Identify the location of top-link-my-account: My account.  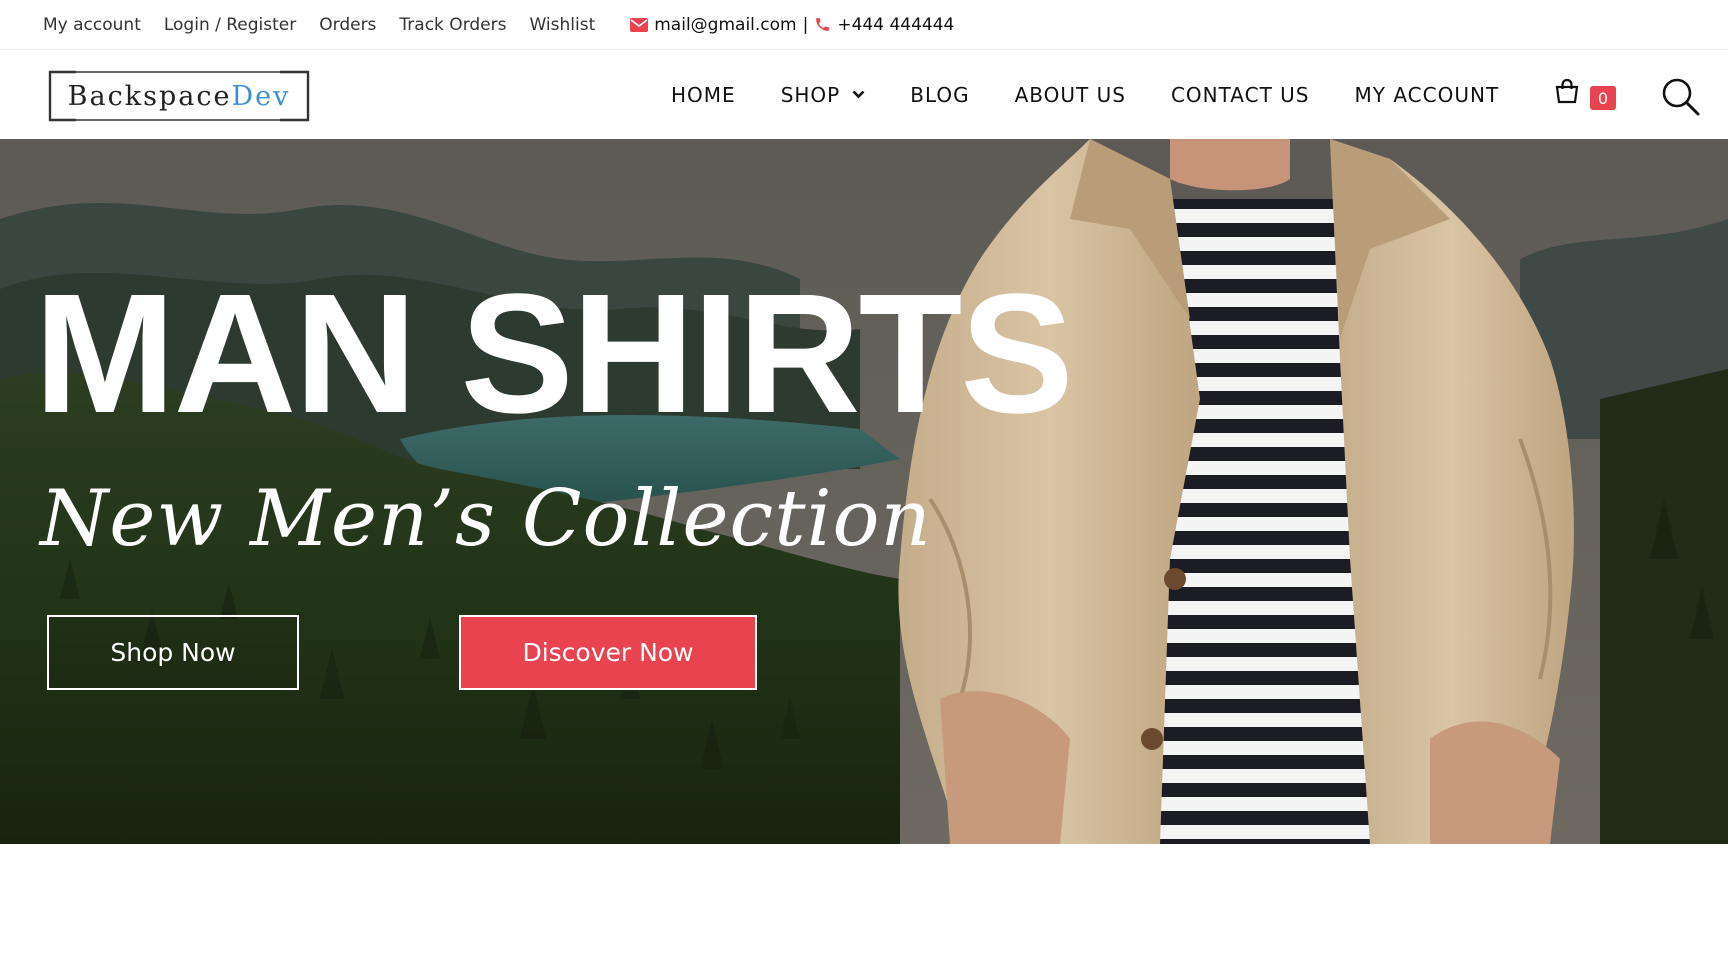
(92, 25).